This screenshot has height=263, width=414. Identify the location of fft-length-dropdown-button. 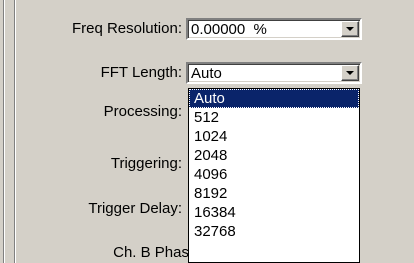
(350, 73).